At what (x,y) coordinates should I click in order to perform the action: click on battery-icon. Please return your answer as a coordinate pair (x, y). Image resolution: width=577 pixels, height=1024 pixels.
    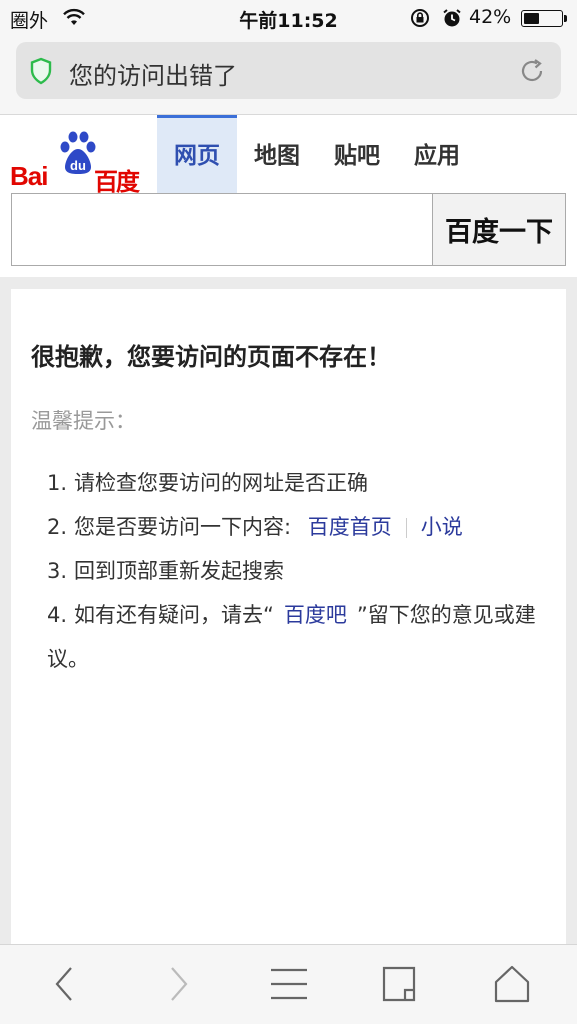
    Looking at the image, I should click on (542, 18).